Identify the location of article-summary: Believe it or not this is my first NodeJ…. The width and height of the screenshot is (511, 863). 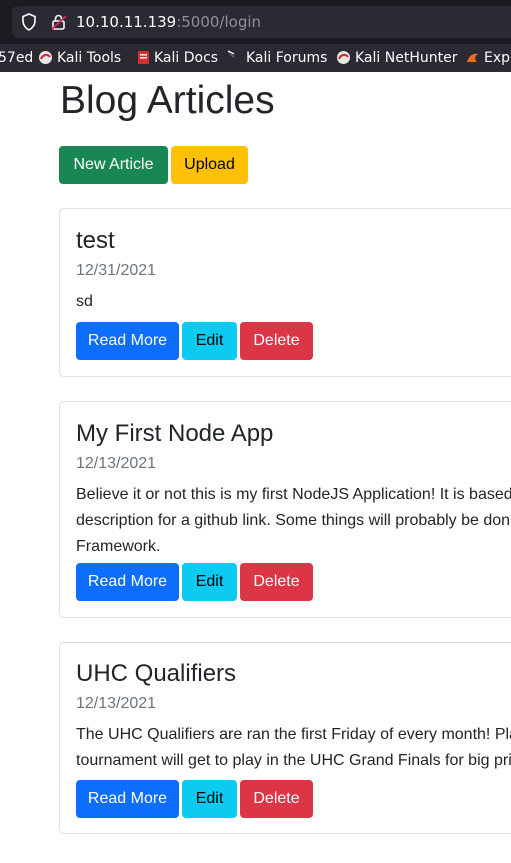
(293, 521).